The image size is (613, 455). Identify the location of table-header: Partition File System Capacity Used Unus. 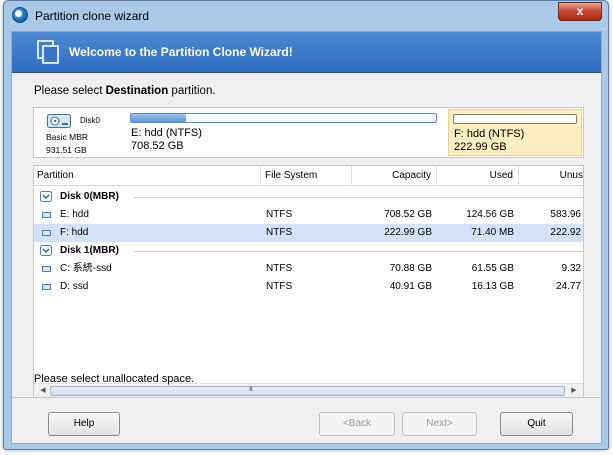
(308, 176).